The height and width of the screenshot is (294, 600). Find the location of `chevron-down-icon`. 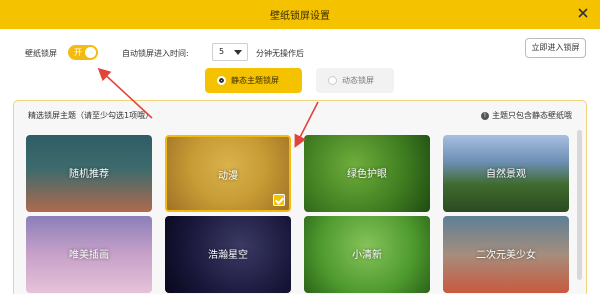

chevron-down-icon is located at coordinates (238, 52).